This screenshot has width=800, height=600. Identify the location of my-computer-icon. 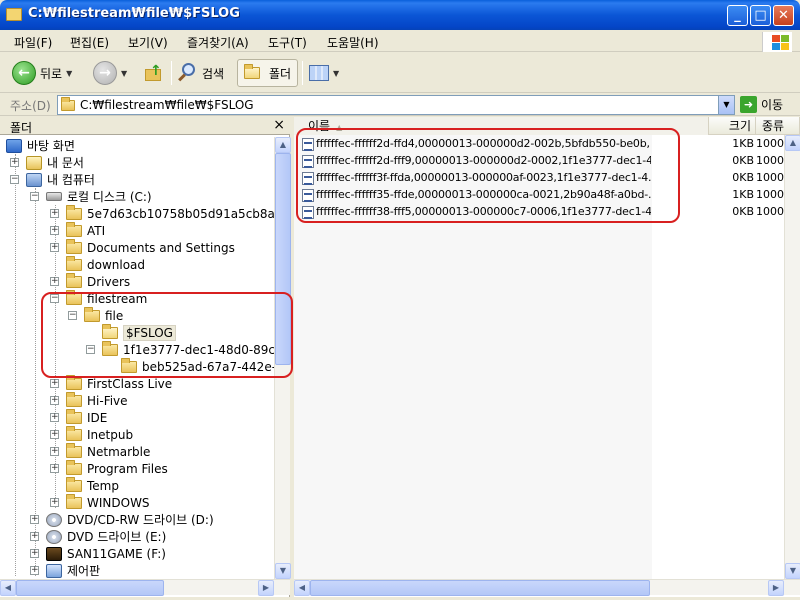
(34, 179).